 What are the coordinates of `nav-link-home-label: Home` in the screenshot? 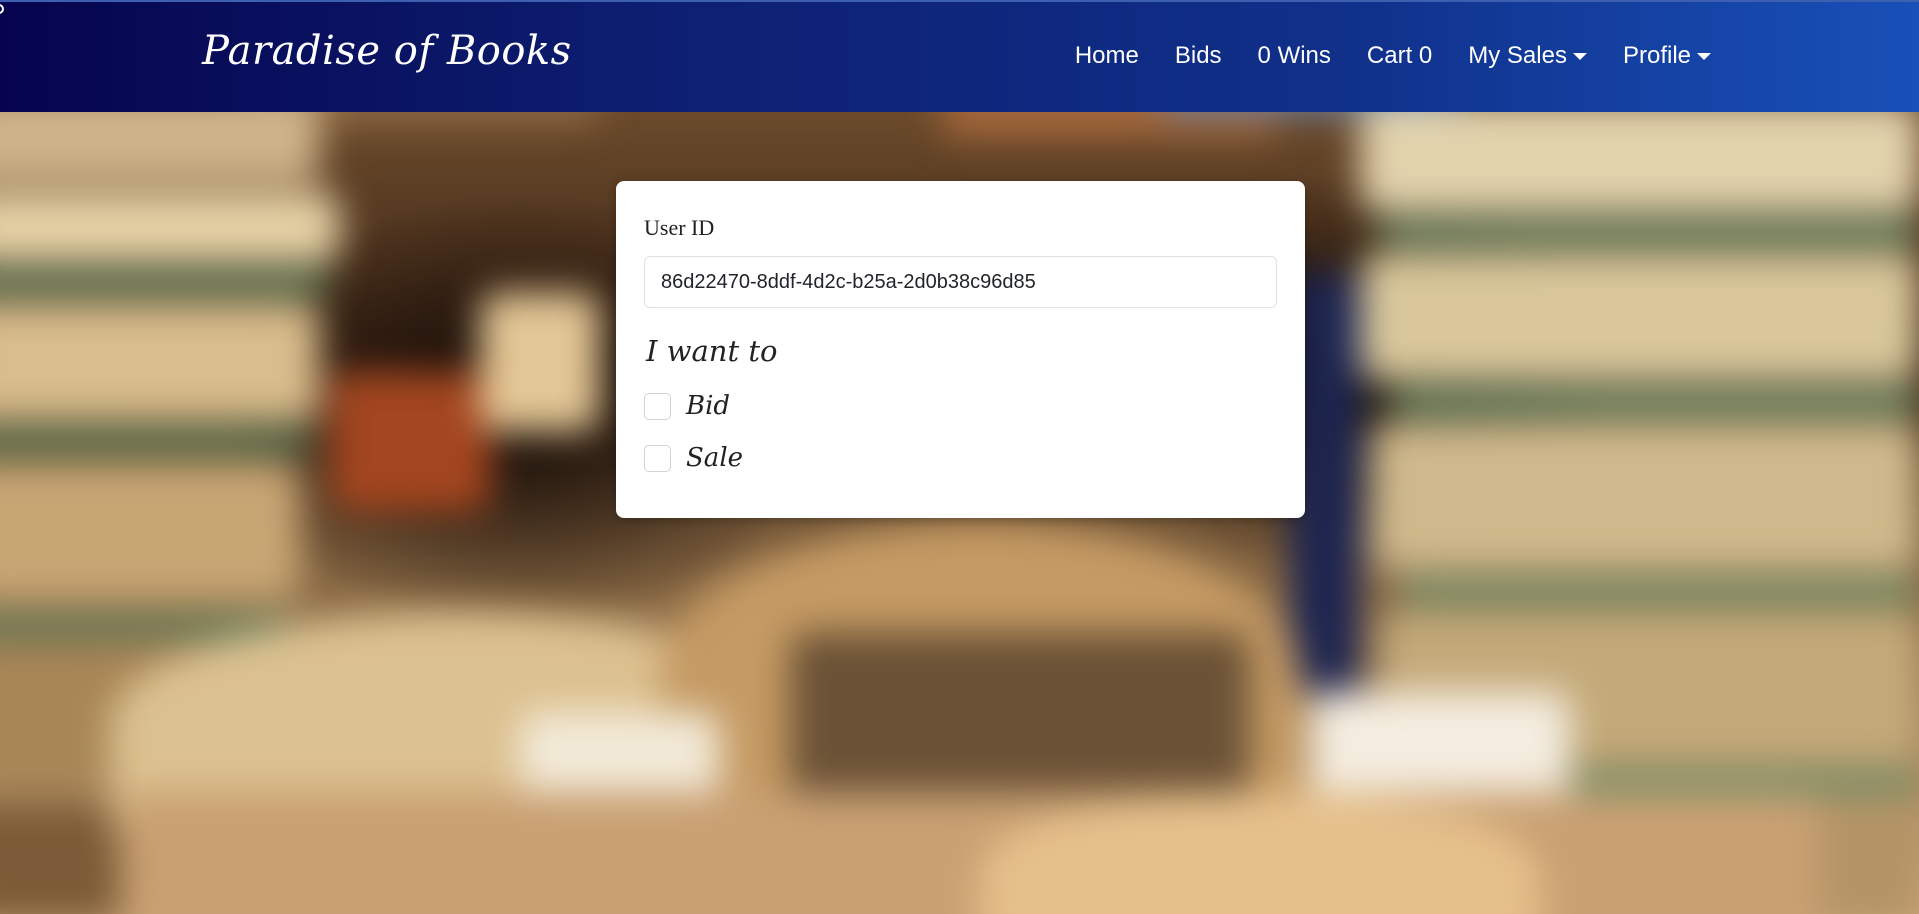 It's located at (1106, 55).